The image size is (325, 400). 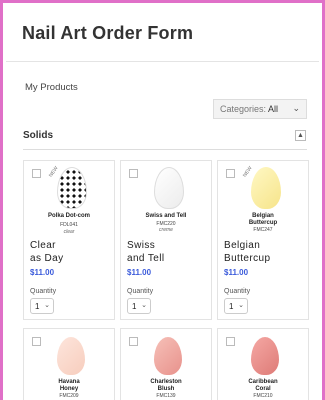 I want to click on package-code: FMC139, so click(x=166, y=396).